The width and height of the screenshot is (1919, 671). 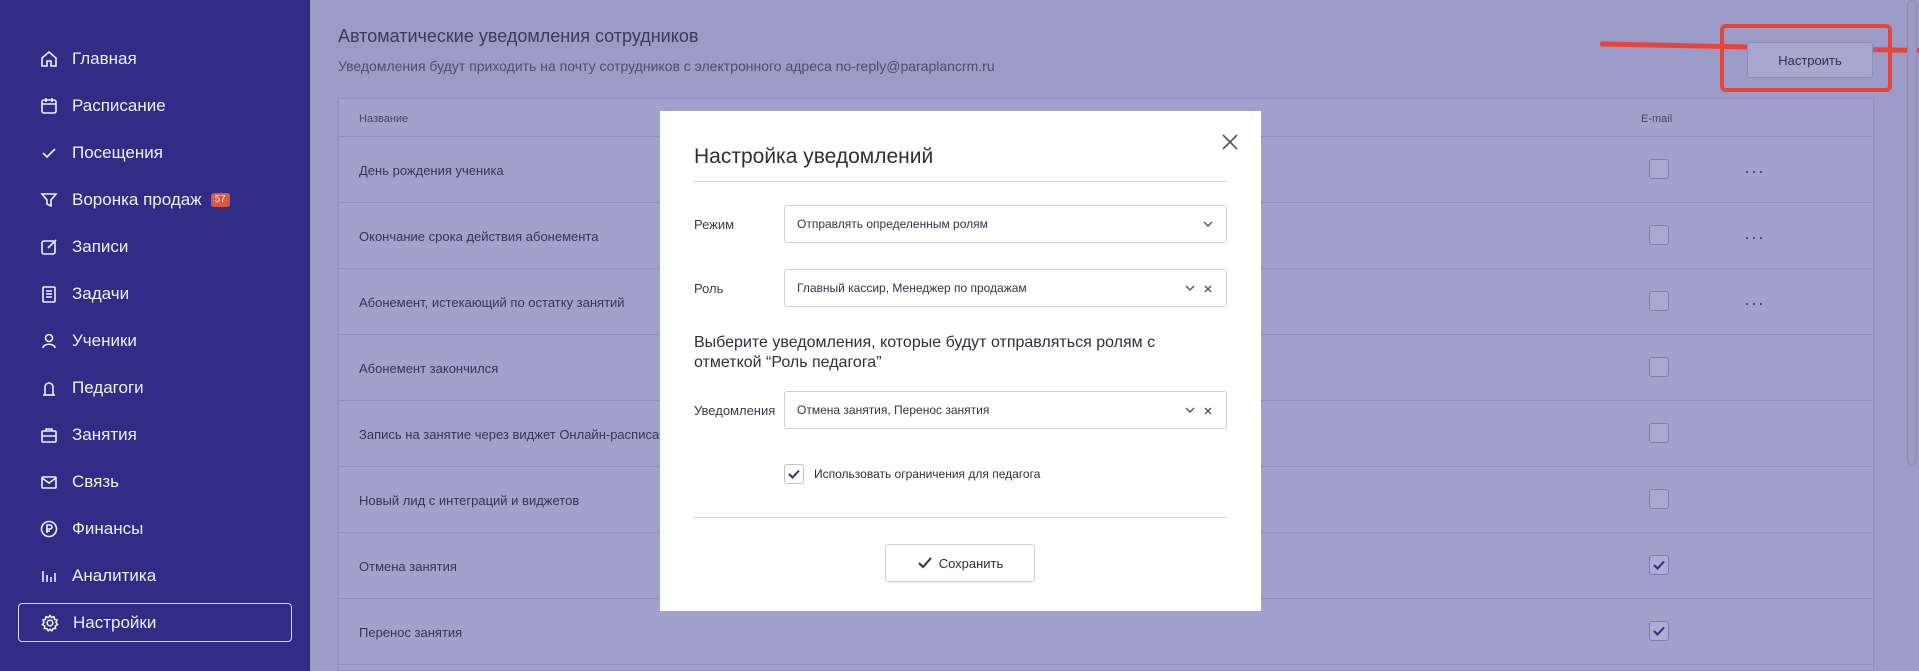 I want to click on edit-icon, so click(x=49, y=247).